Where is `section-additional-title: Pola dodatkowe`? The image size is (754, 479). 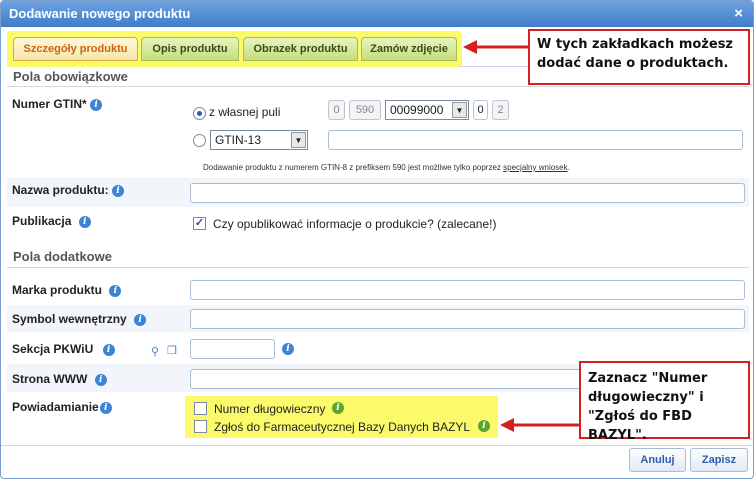 section-additional-title: Pola dodatkowe is located at coordinates (62, 256).